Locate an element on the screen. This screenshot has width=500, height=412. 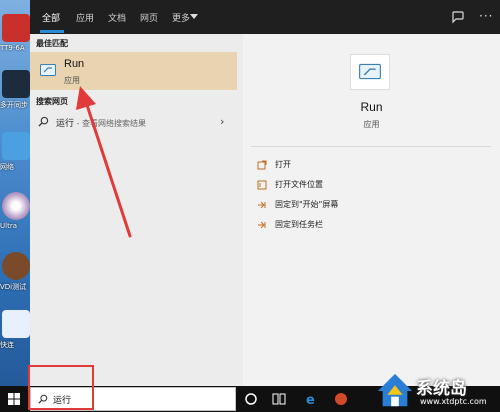
more-options-icon: ··· is located at coordinates (486, 16).